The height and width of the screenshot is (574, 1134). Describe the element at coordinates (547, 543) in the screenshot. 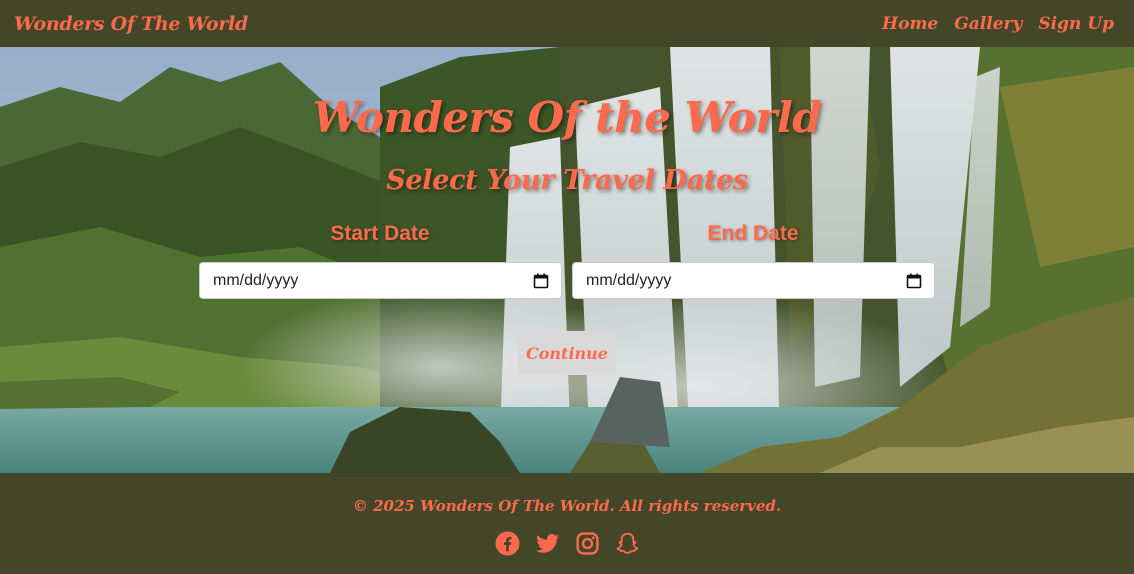

I see `twitter-icon` at that location.